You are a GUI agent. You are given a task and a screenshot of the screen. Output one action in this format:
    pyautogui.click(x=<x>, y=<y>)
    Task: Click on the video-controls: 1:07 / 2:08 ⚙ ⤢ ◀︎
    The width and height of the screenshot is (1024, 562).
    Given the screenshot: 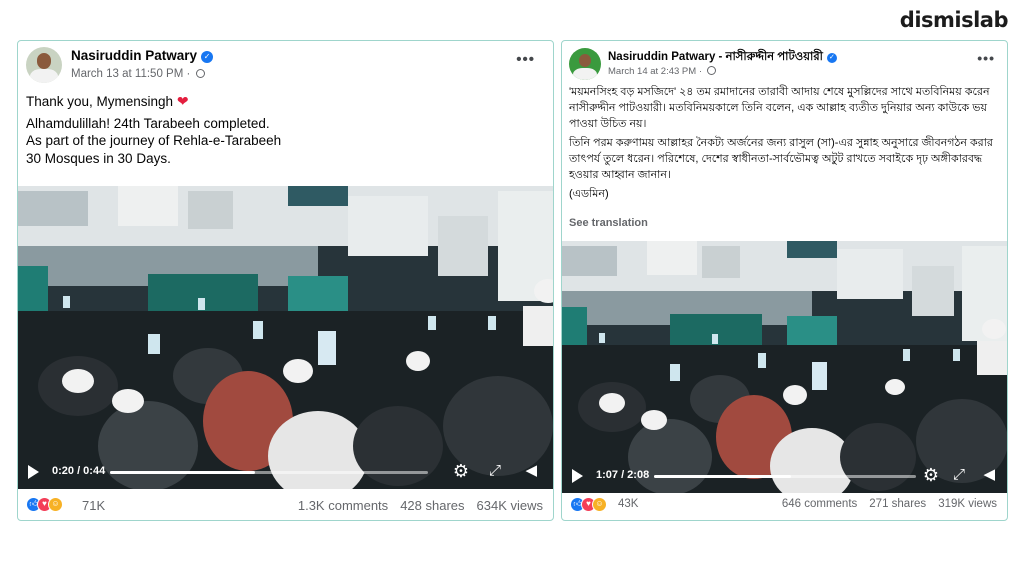 What is the action you would take?
    pyautogui.click(x=784, y=476)
    